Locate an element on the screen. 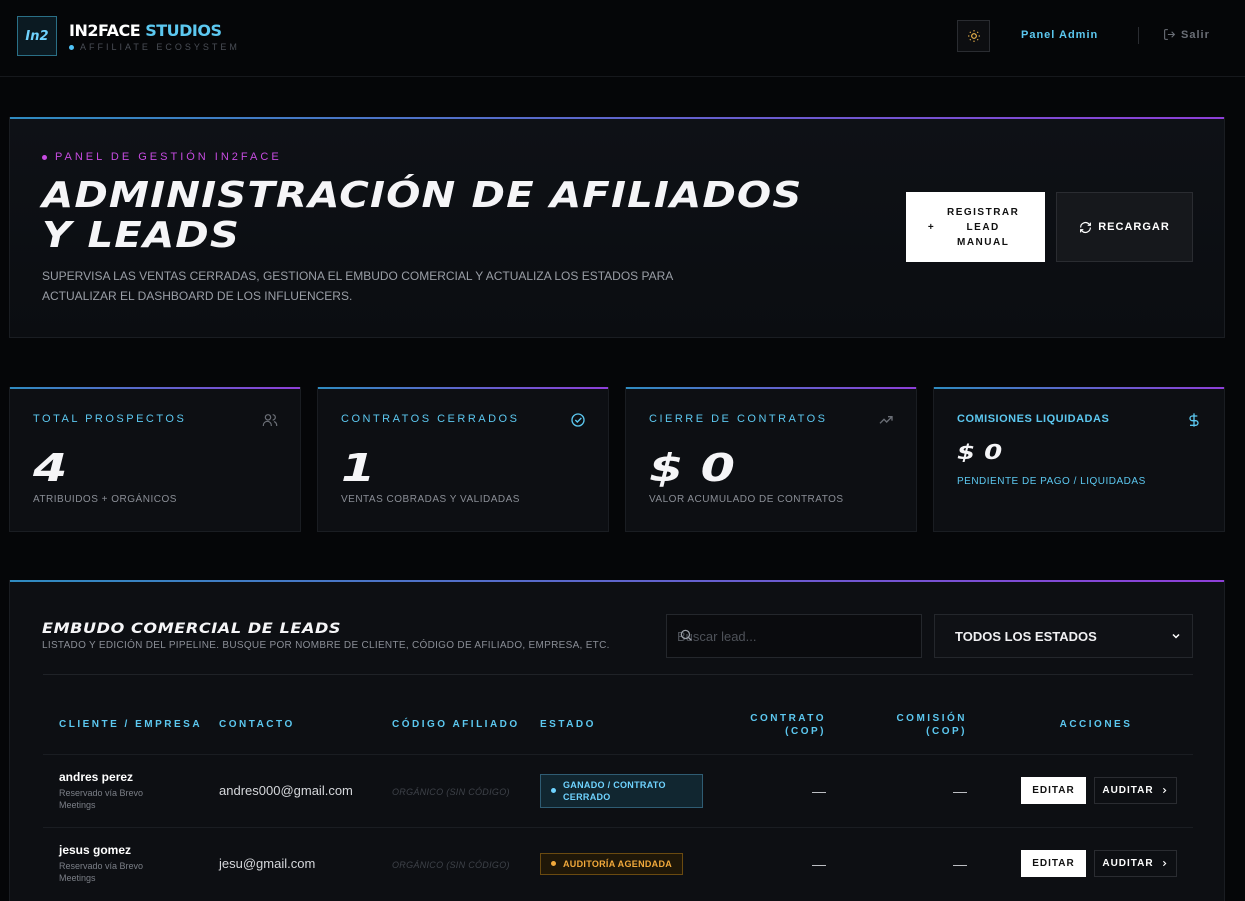 This screenshot has width=1245, height=901. funnel-title: EMBUDO COMERCIAL DE LEADS is located at coordinates (192, 629).